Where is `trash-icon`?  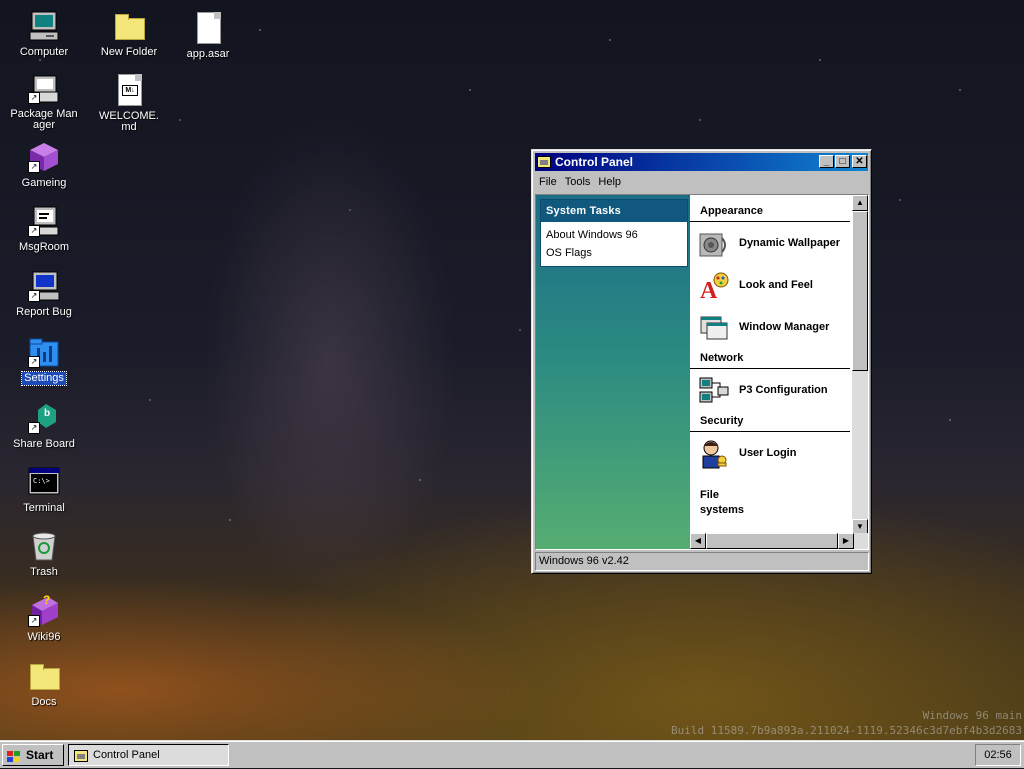 trash-icon is located at coordinates (44, 546).